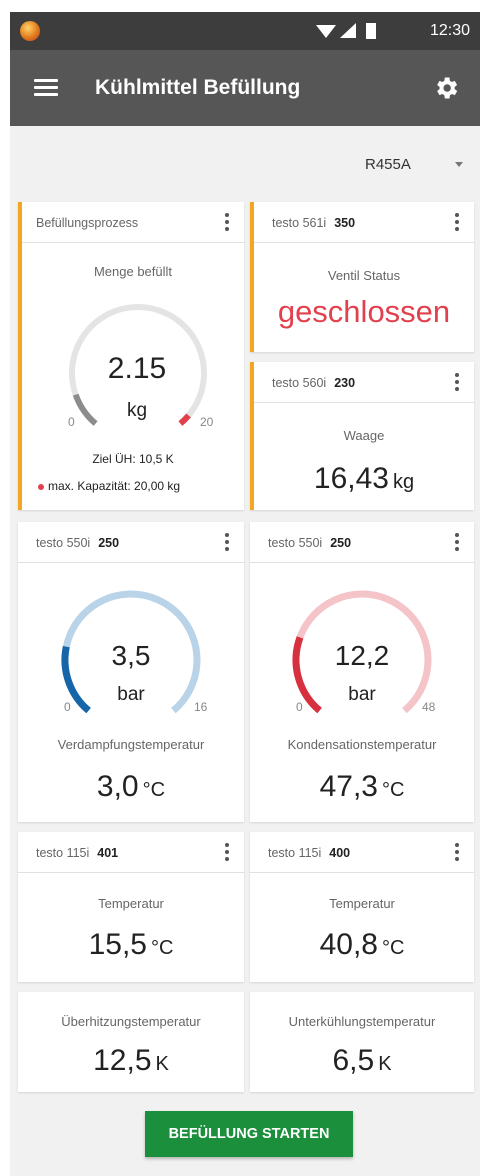 The height and width of the screenshot is (1176, 487). What do you see at coordinates (108, 853) in the screenshot?
I see `device-id: 401` at bounding box center [108, 853].